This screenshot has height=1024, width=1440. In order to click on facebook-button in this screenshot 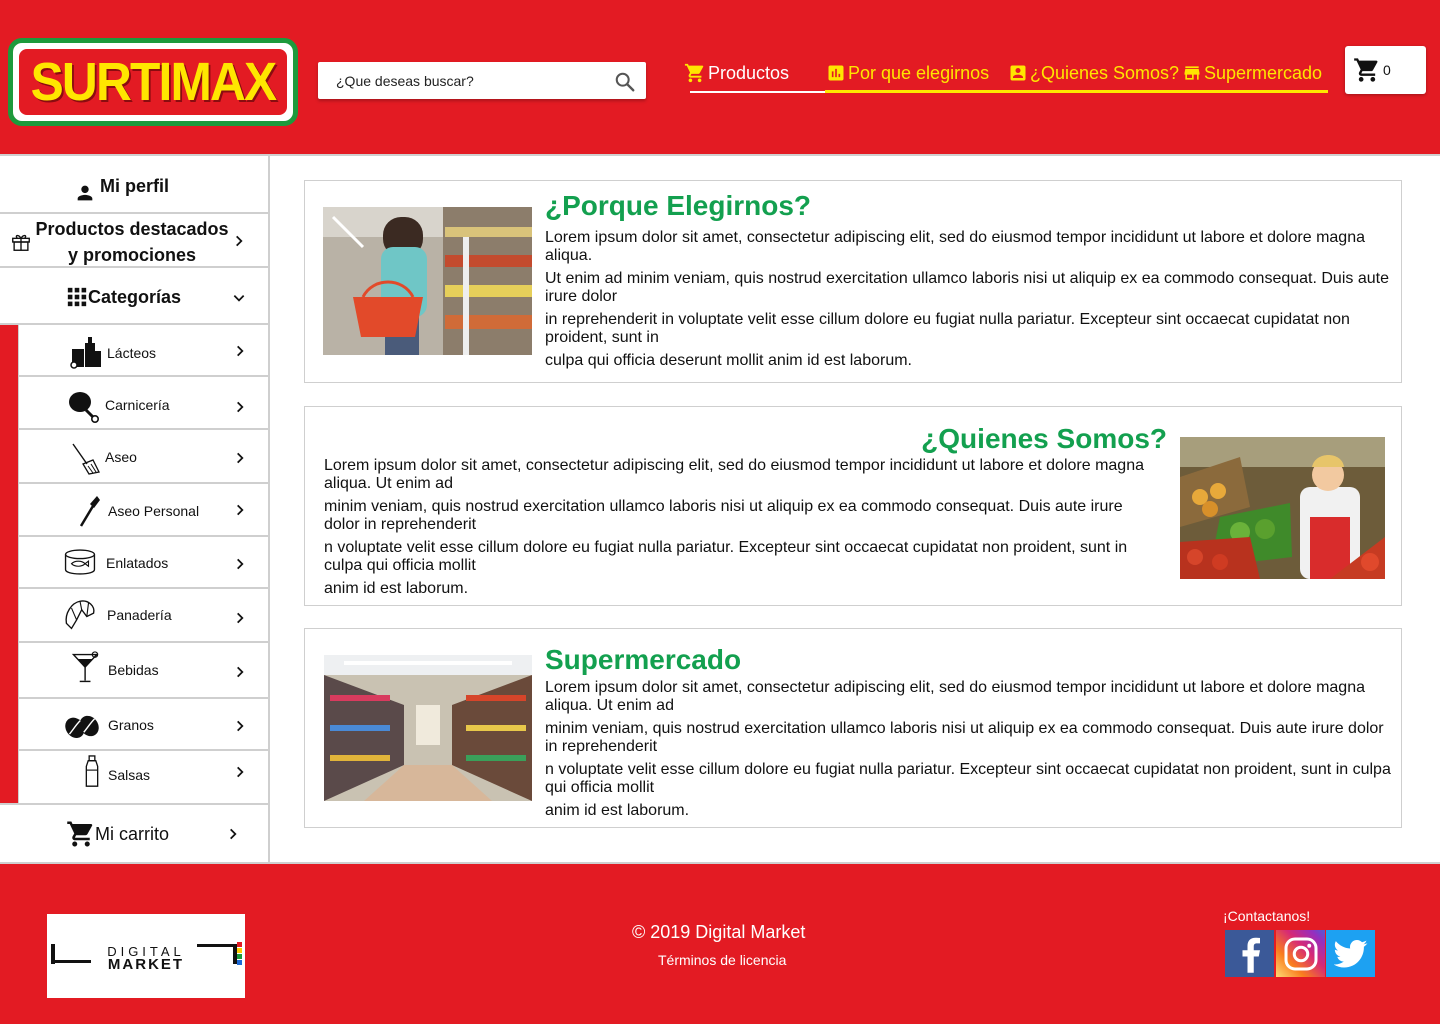, I will do `click(1249, 953)`.